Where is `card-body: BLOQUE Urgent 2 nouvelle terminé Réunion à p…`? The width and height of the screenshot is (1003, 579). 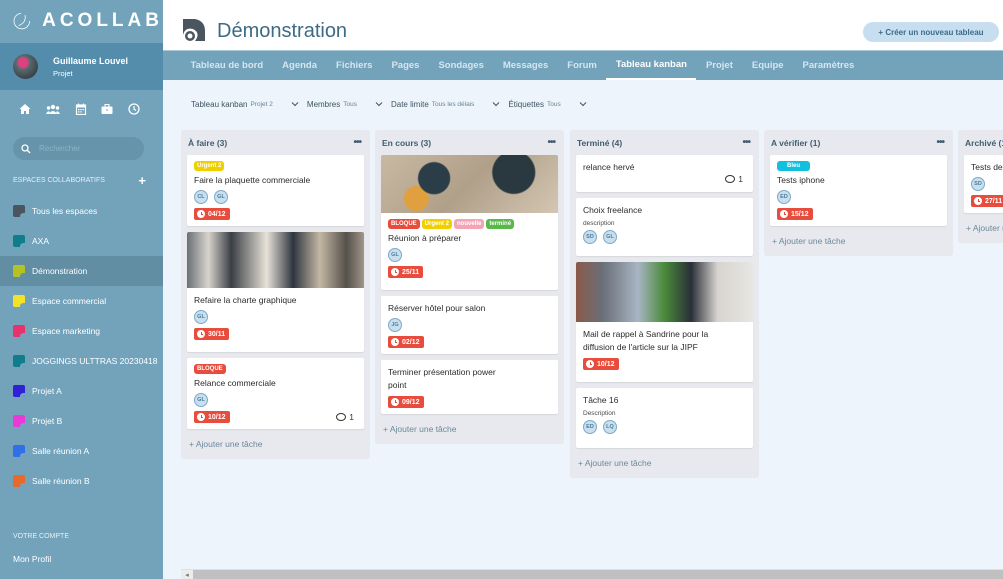 card-body: BLOQUE Urgent 2 nouvelle terminé Réunion à p… is located at coordinates (469, 248).